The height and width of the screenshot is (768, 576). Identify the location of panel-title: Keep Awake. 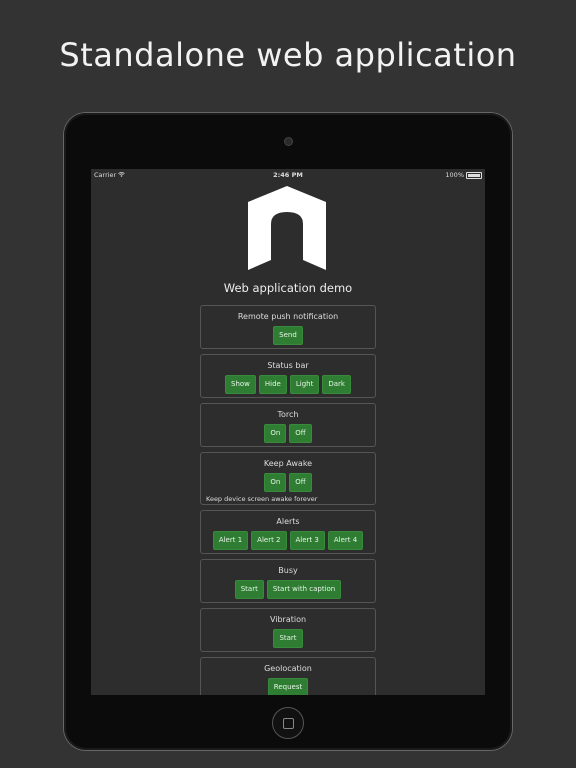
(288, 463).